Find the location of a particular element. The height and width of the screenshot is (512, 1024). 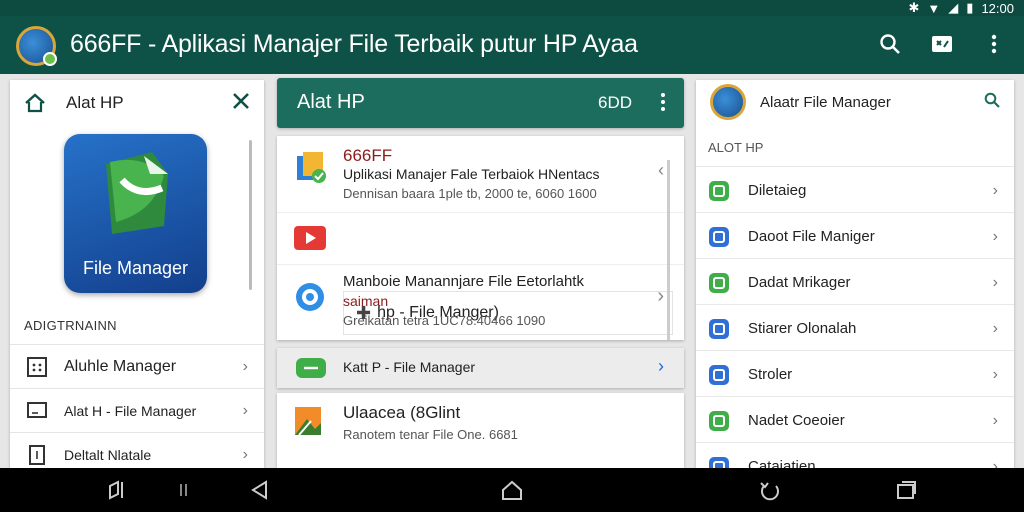

app-logo-badge is located at coordinates (50, 59).